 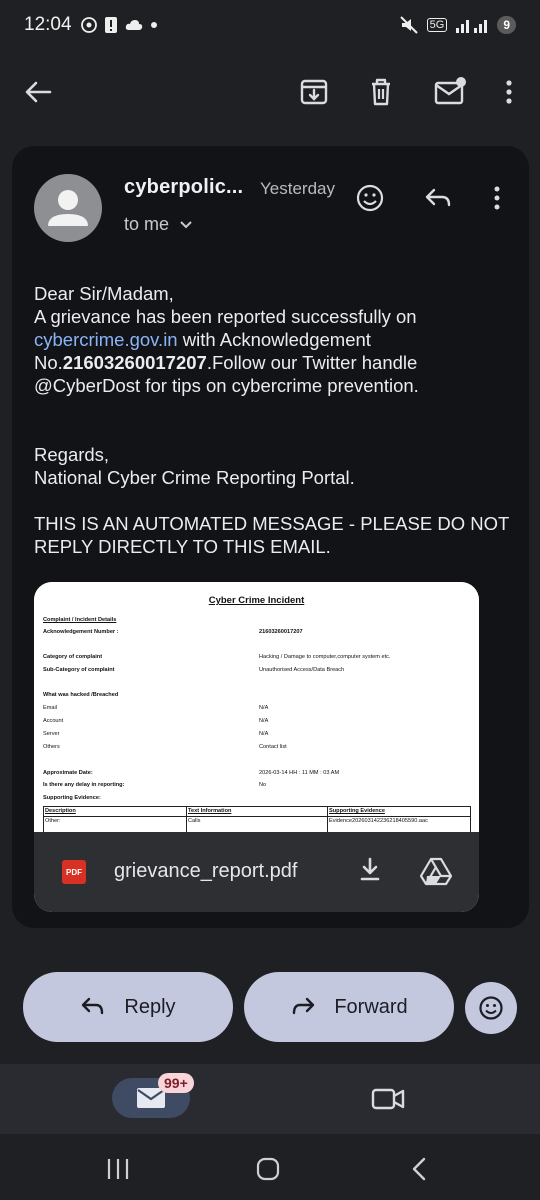 What do you see at coordinates (314, 92) in the screenshot?
I see `archive-icon` at bounding box center [314, 92].